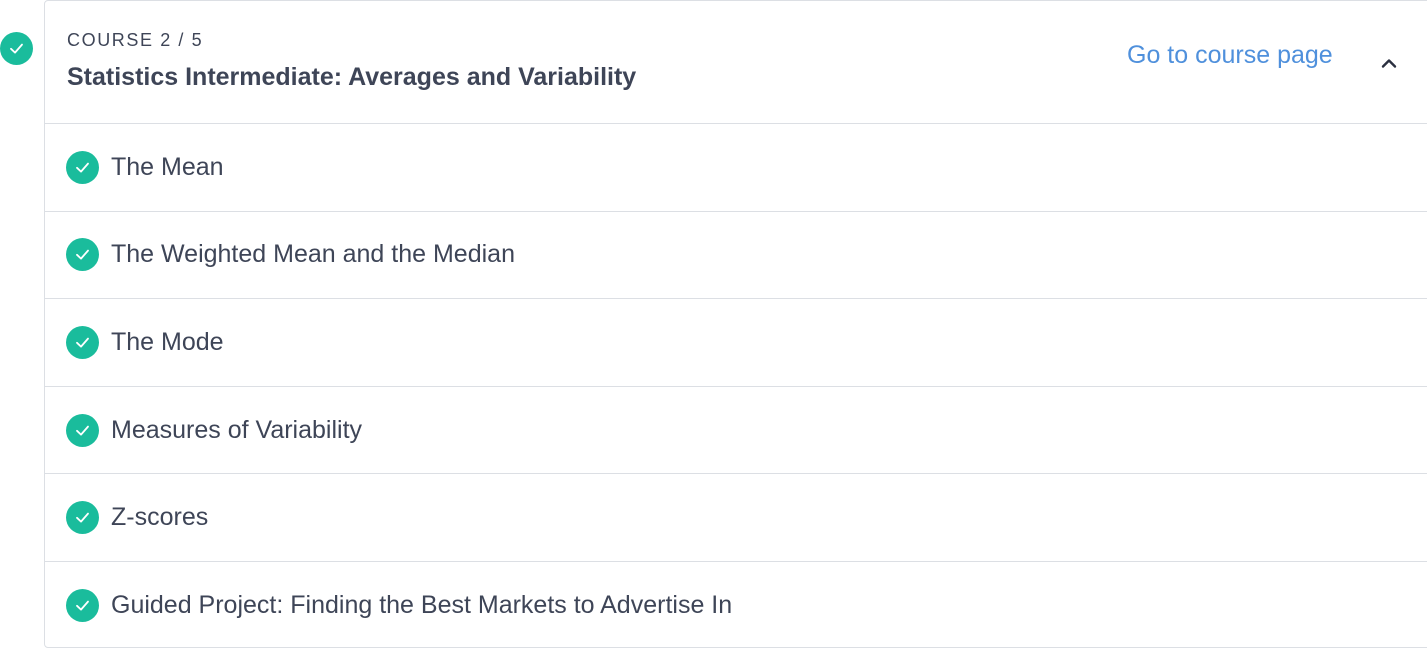 Image resolution: width=1427 pixels, height=648 pixels. What do you see at coordinates (313, 254) in the screenshot?
I see `lesson-title: The Weighted Mean and the Median` at bounding box center [313, 254].